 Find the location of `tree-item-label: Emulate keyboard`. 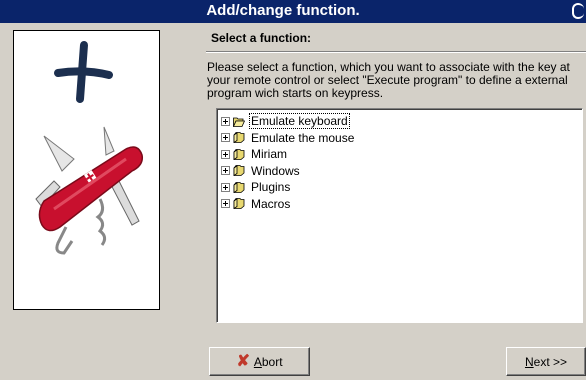

tree-item-label: Emulate keyboard is located at coordinates (299, 121).